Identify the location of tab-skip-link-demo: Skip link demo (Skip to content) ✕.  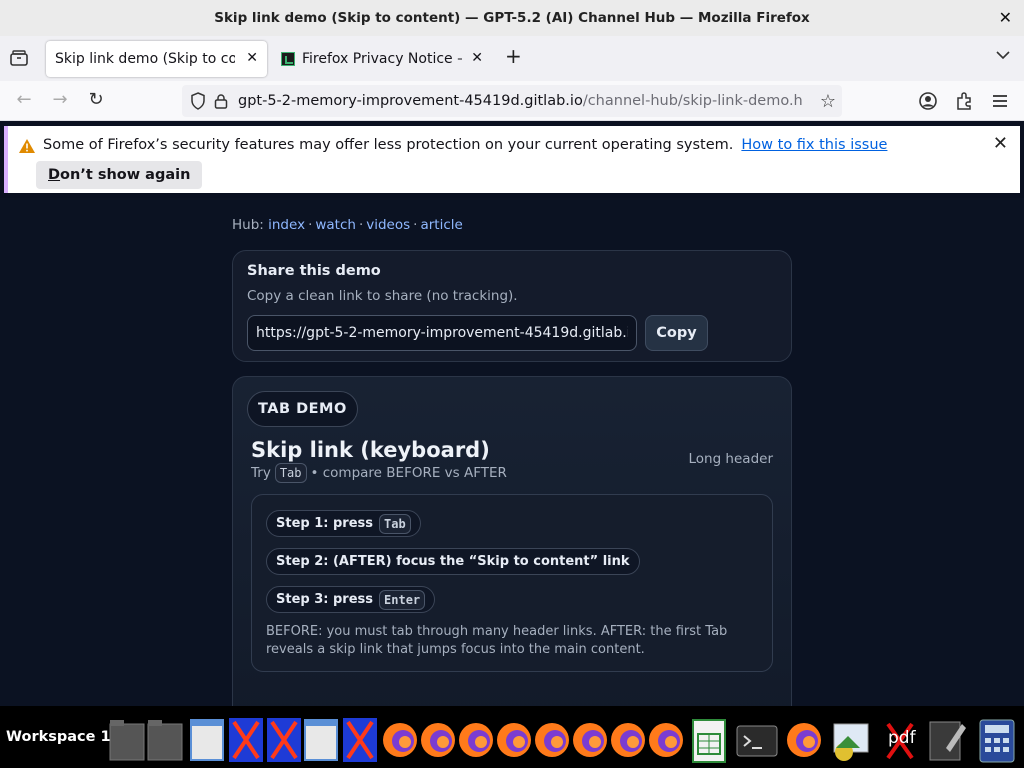
(156, 59).